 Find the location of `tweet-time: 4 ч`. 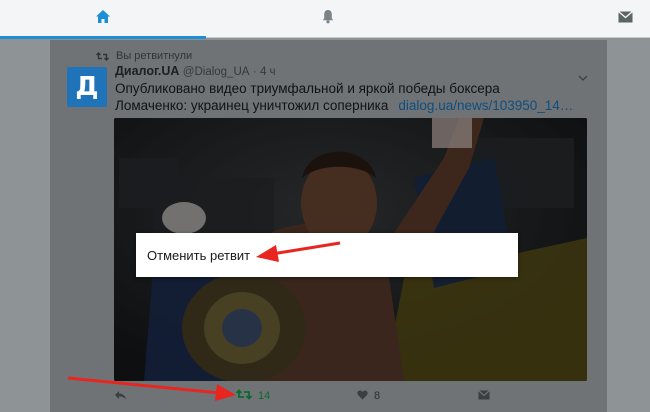

tweet-time: 4 ч is located at coordinates (267, 72).